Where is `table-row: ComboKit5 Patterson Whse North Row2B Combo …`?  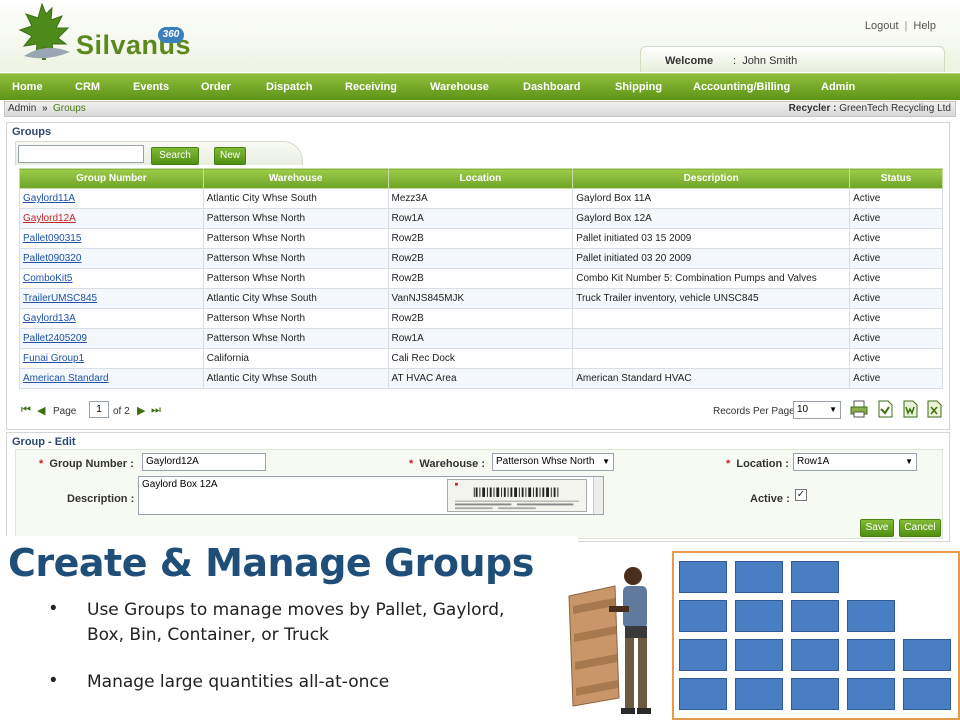
table-row: ComboKit5 Patterson Whse North Row2B Combo … is located at coordinates (481, 278).